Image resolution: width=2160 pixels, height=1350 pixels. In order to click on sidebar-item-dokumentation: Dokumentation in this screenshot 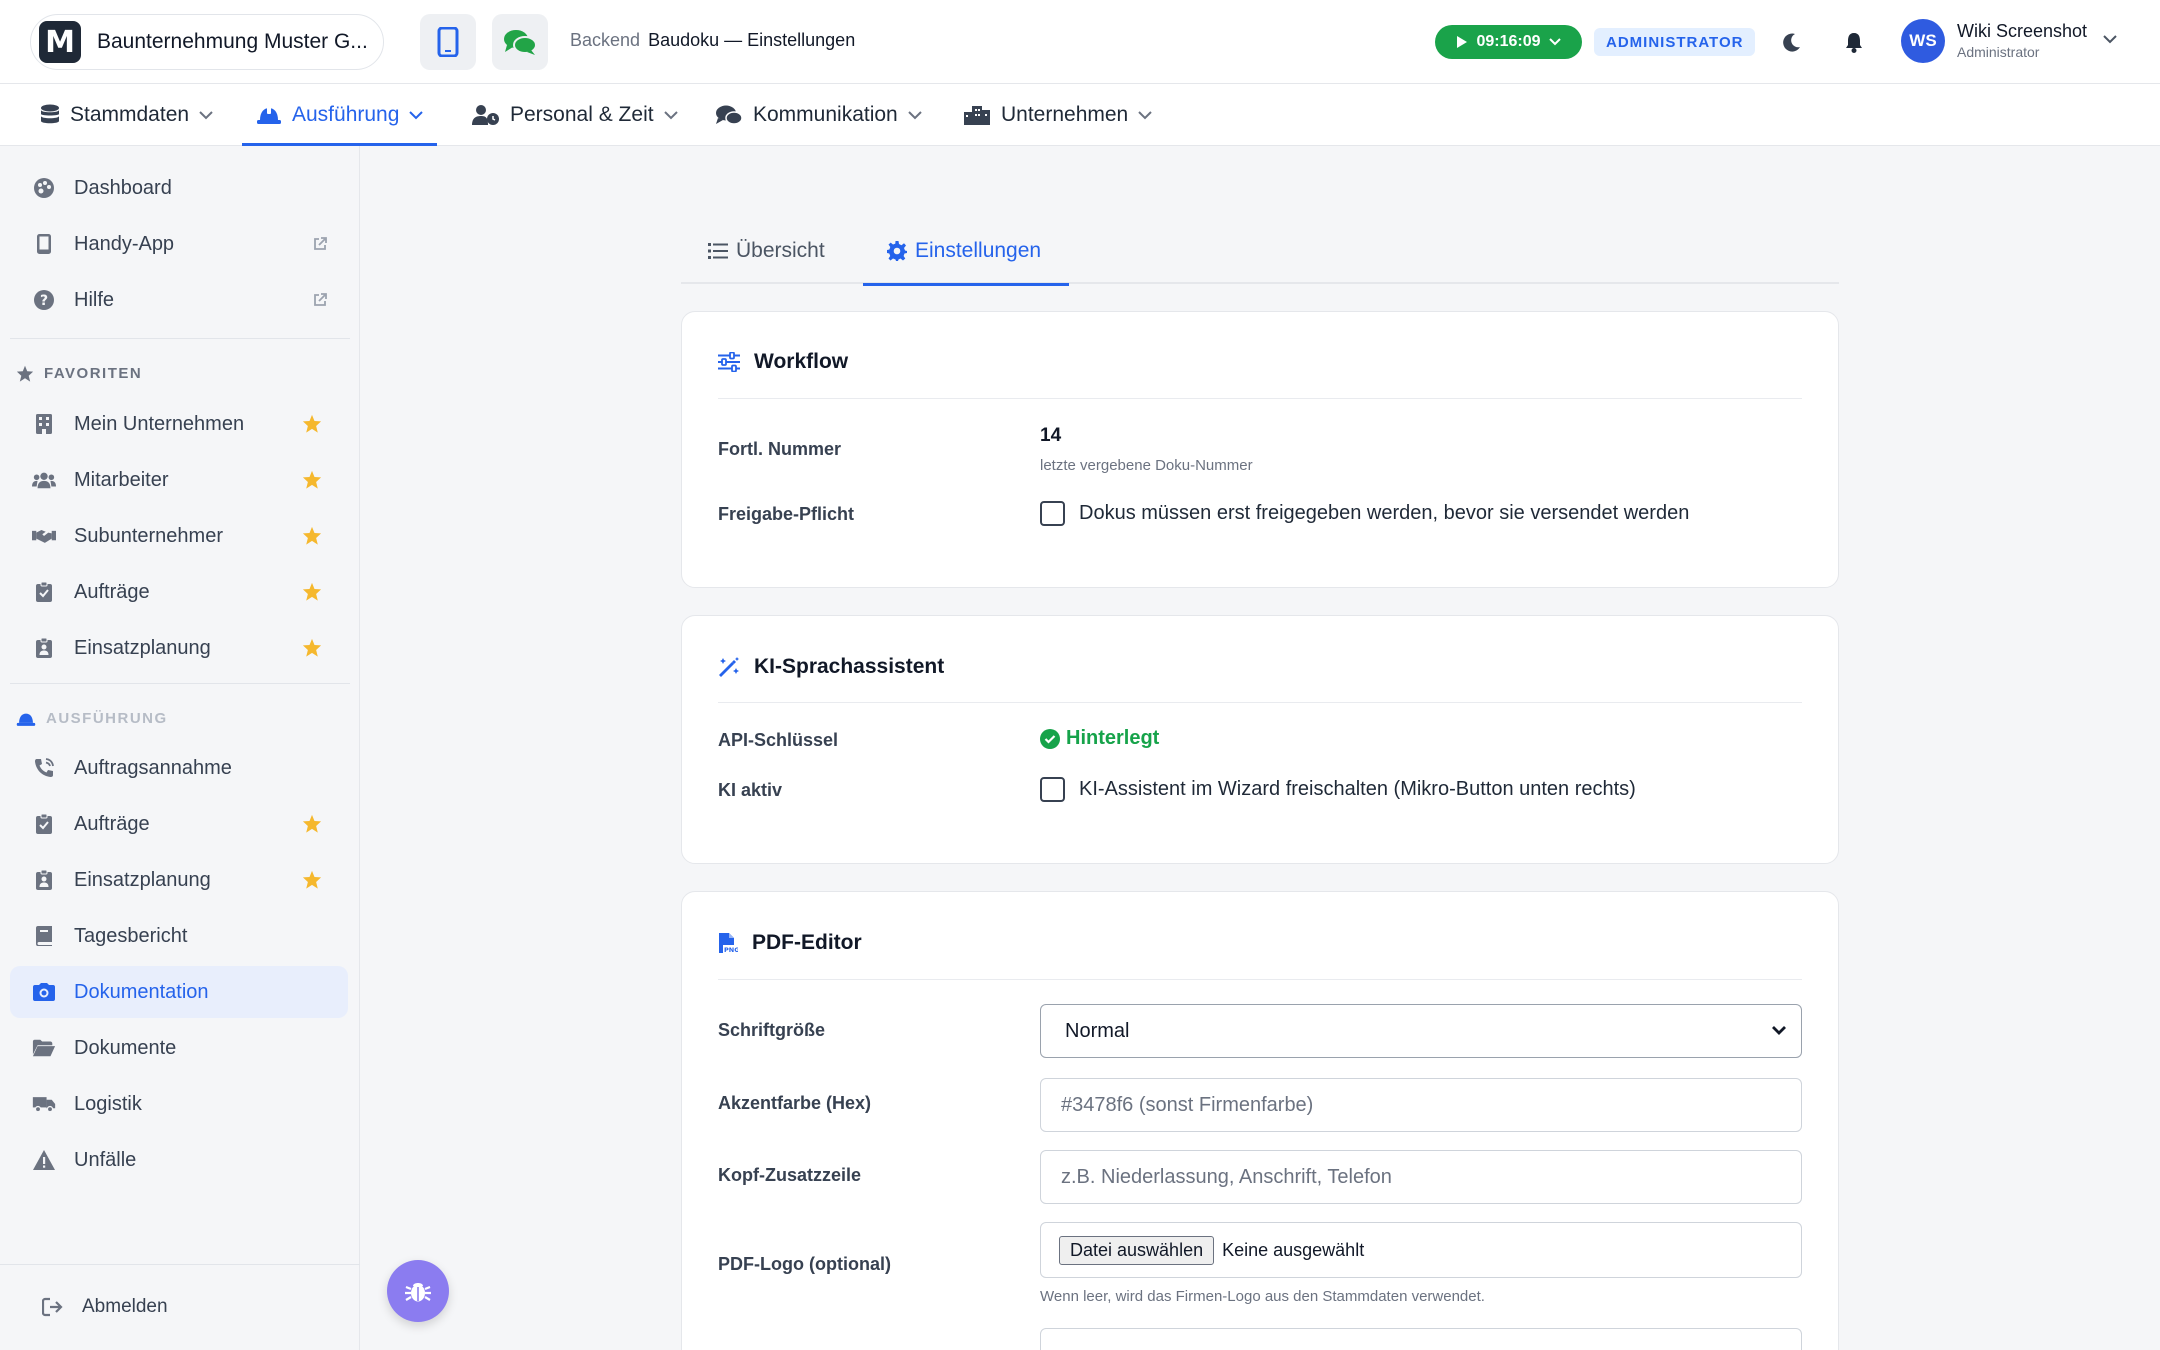, I will do `click(179, 992)`.